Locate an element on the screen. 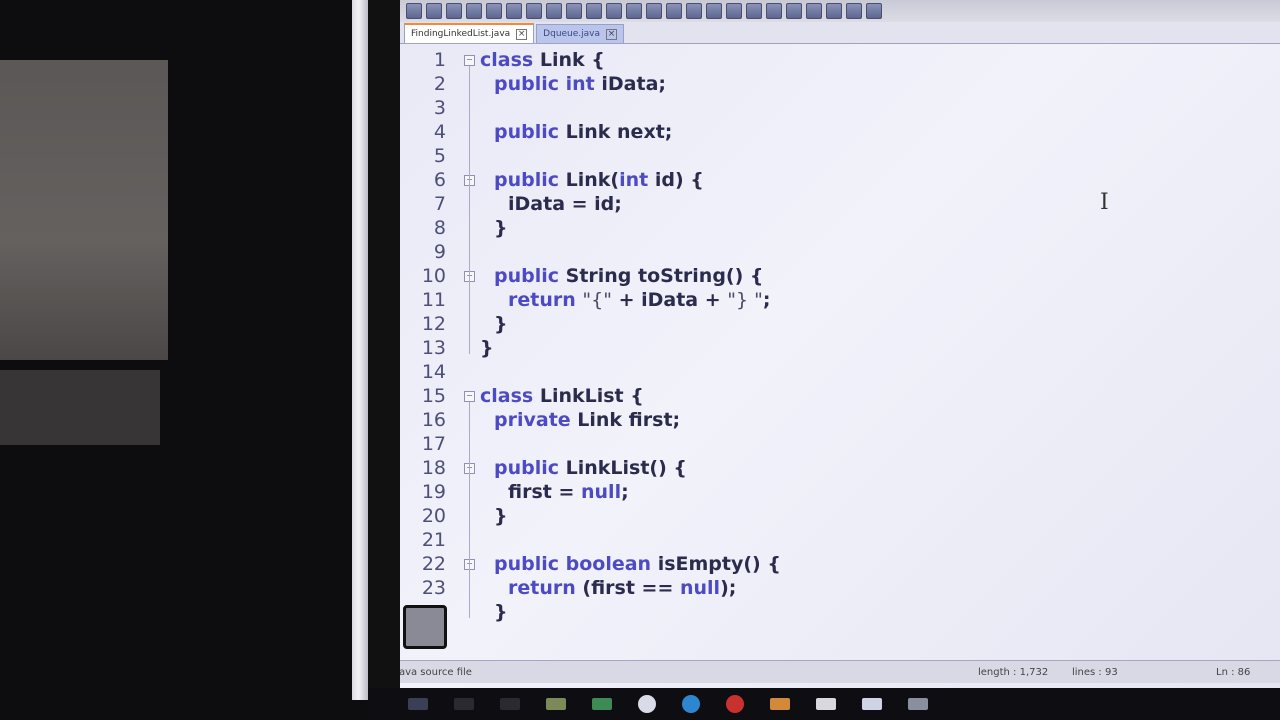 Image resolution: width=1280 pixels, height=720 pixels. file-explorer-icon is located at coordinates (826, 704).